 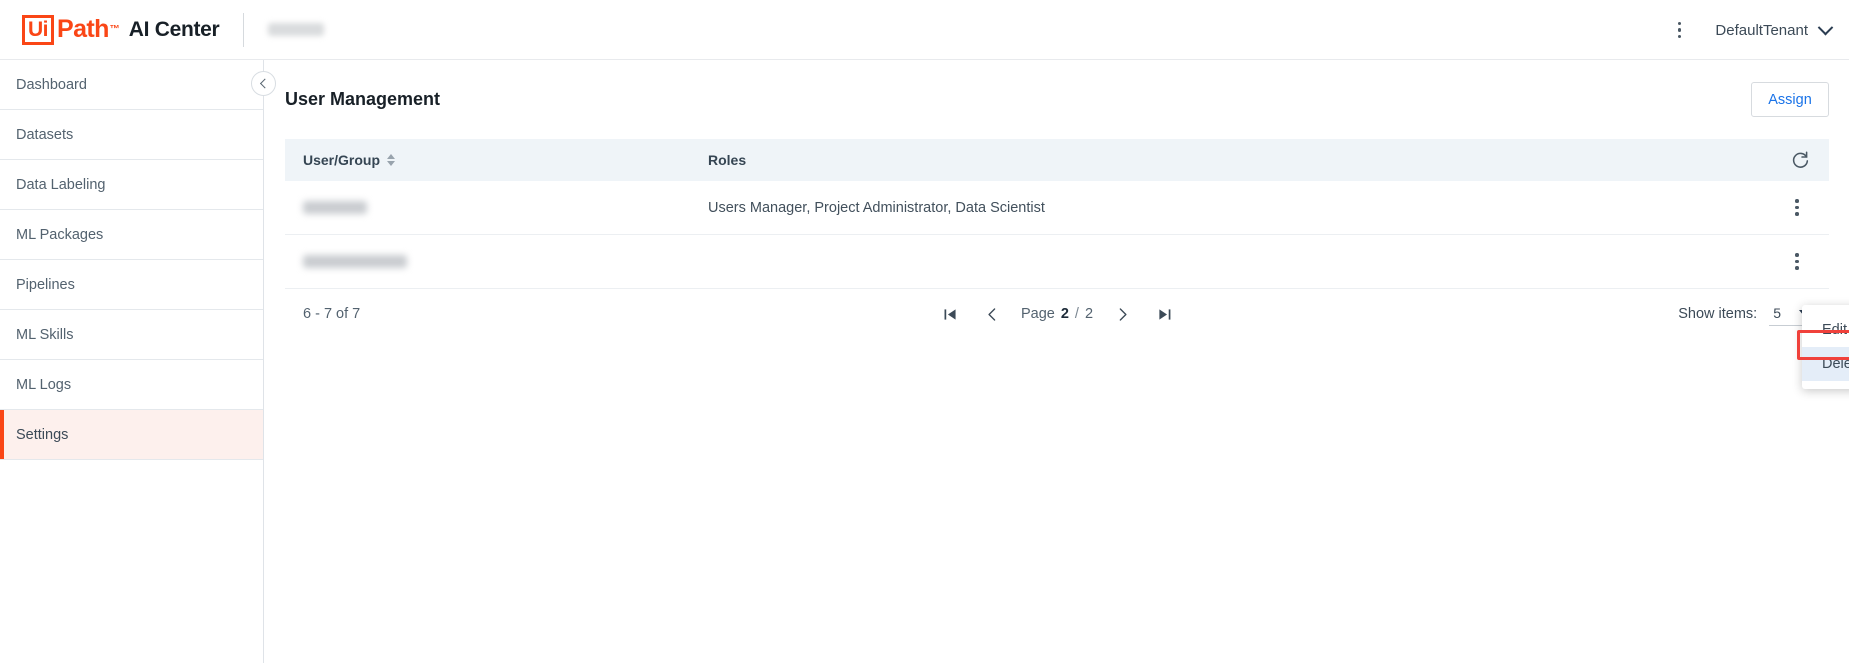 What do you see at coordinates (992, 314) in the screenshot?
I see `prev-page-icon` at bounding box center [992, 314].